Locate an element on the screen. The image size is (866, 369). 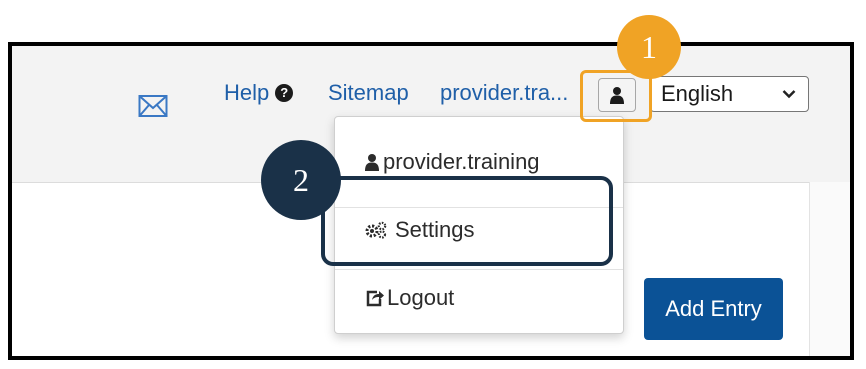
question-circle-icon: ? is located at coordinates (284, 93).